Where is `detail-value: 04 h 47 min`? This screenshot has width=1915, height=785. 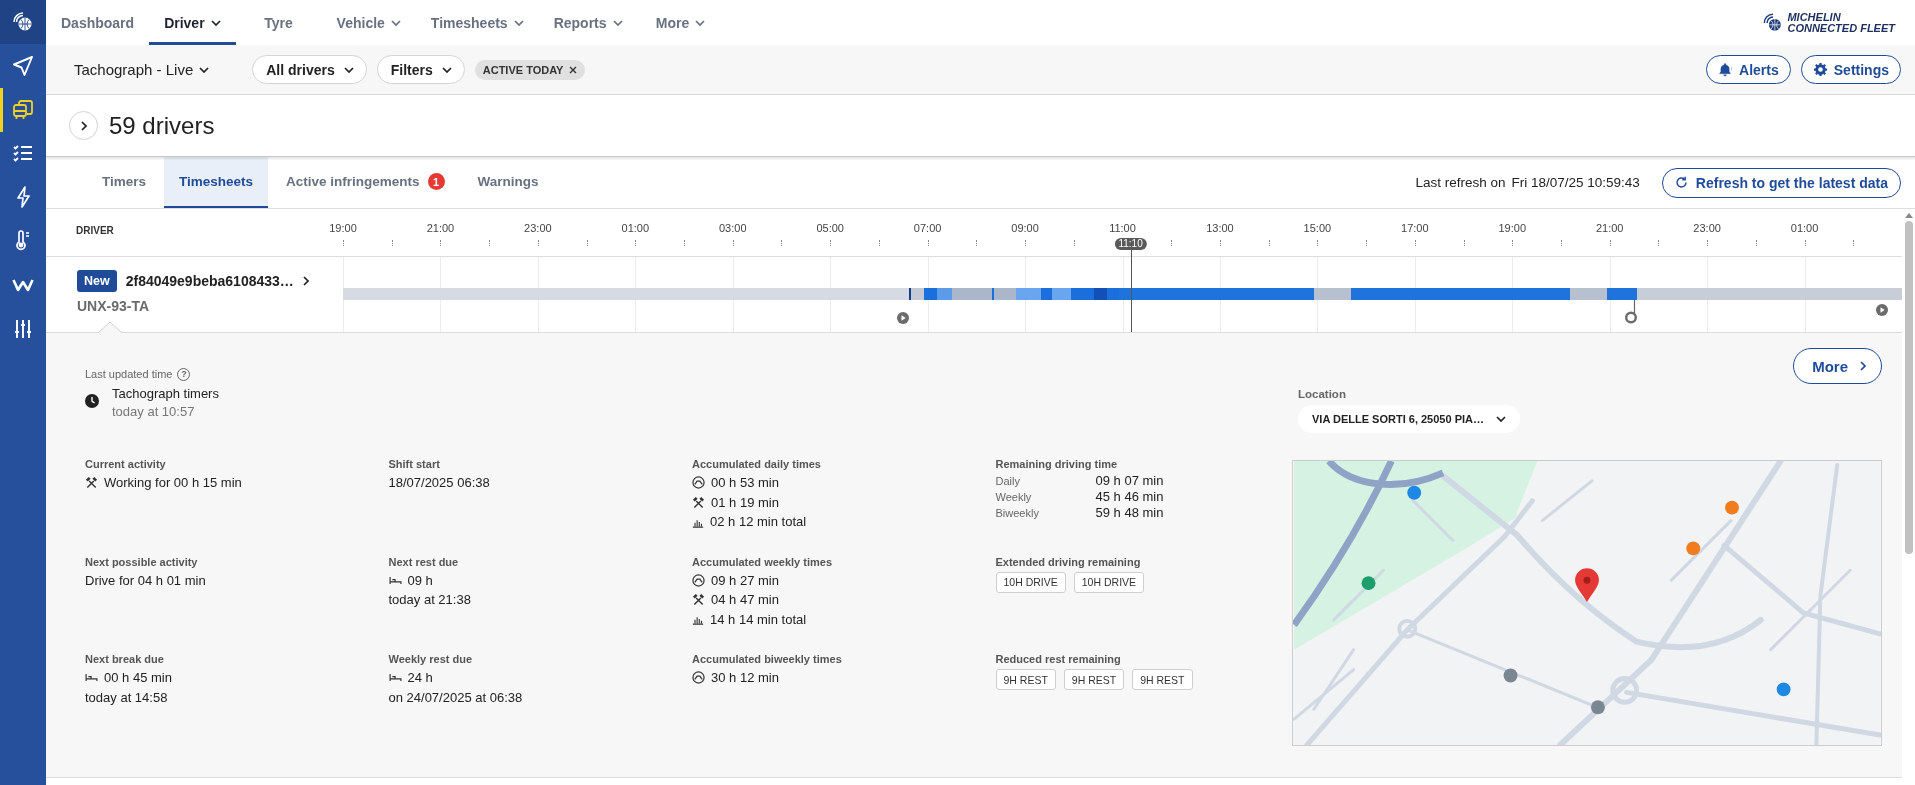 detail-value: 04 h 47 min is located at coordinates (745, 600).